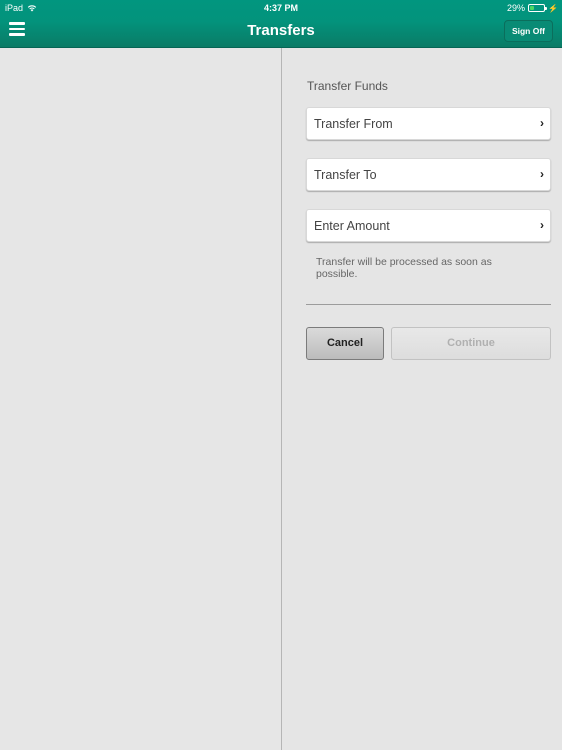 This screenshot has width=562, height=750. What do you see at coordinates (428, 123) in the screenshot?
I see `transfer-from-field: Transfer From ›` at bounding box center [428, 123].